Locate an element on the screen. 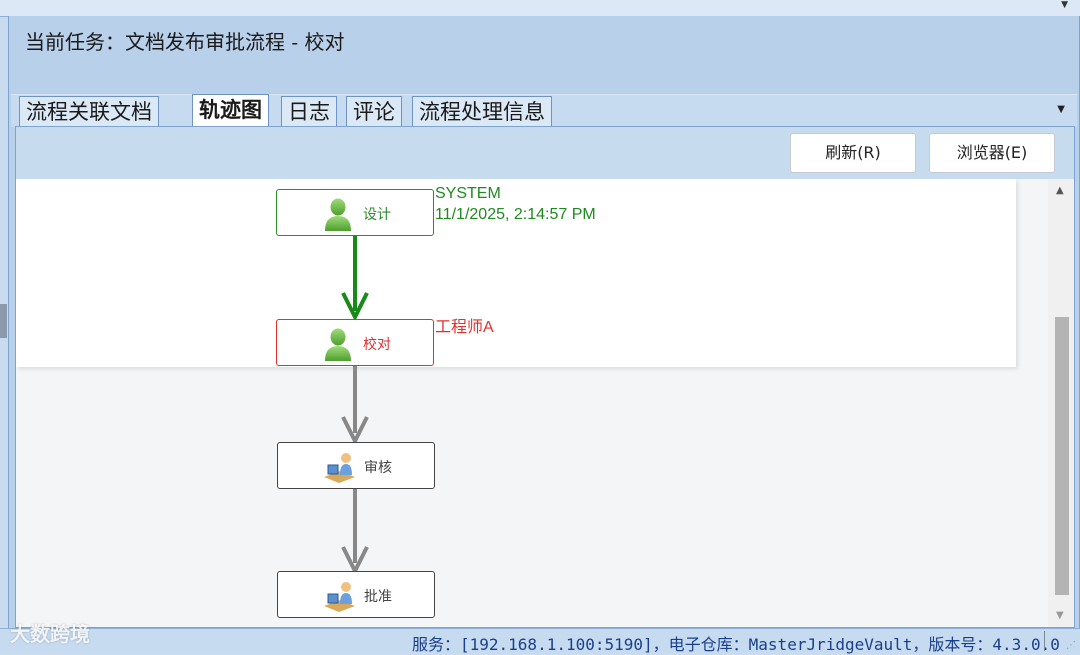 The width and height of the screenshot is (1080, 655). top-strip: ▼ is located at coordinates (540, 8).